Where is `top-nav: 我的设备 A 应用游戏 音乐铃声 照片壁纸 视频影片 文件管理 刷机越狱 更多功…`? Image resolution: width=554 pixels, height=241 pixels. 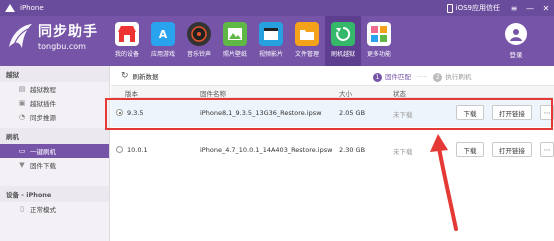 top-nav: 我的设备 A 应用游戏 音乐铃声 照片壁纸 视频影片 文件管理 刷机越狱 更多功… is located at coordinates (253, 41).